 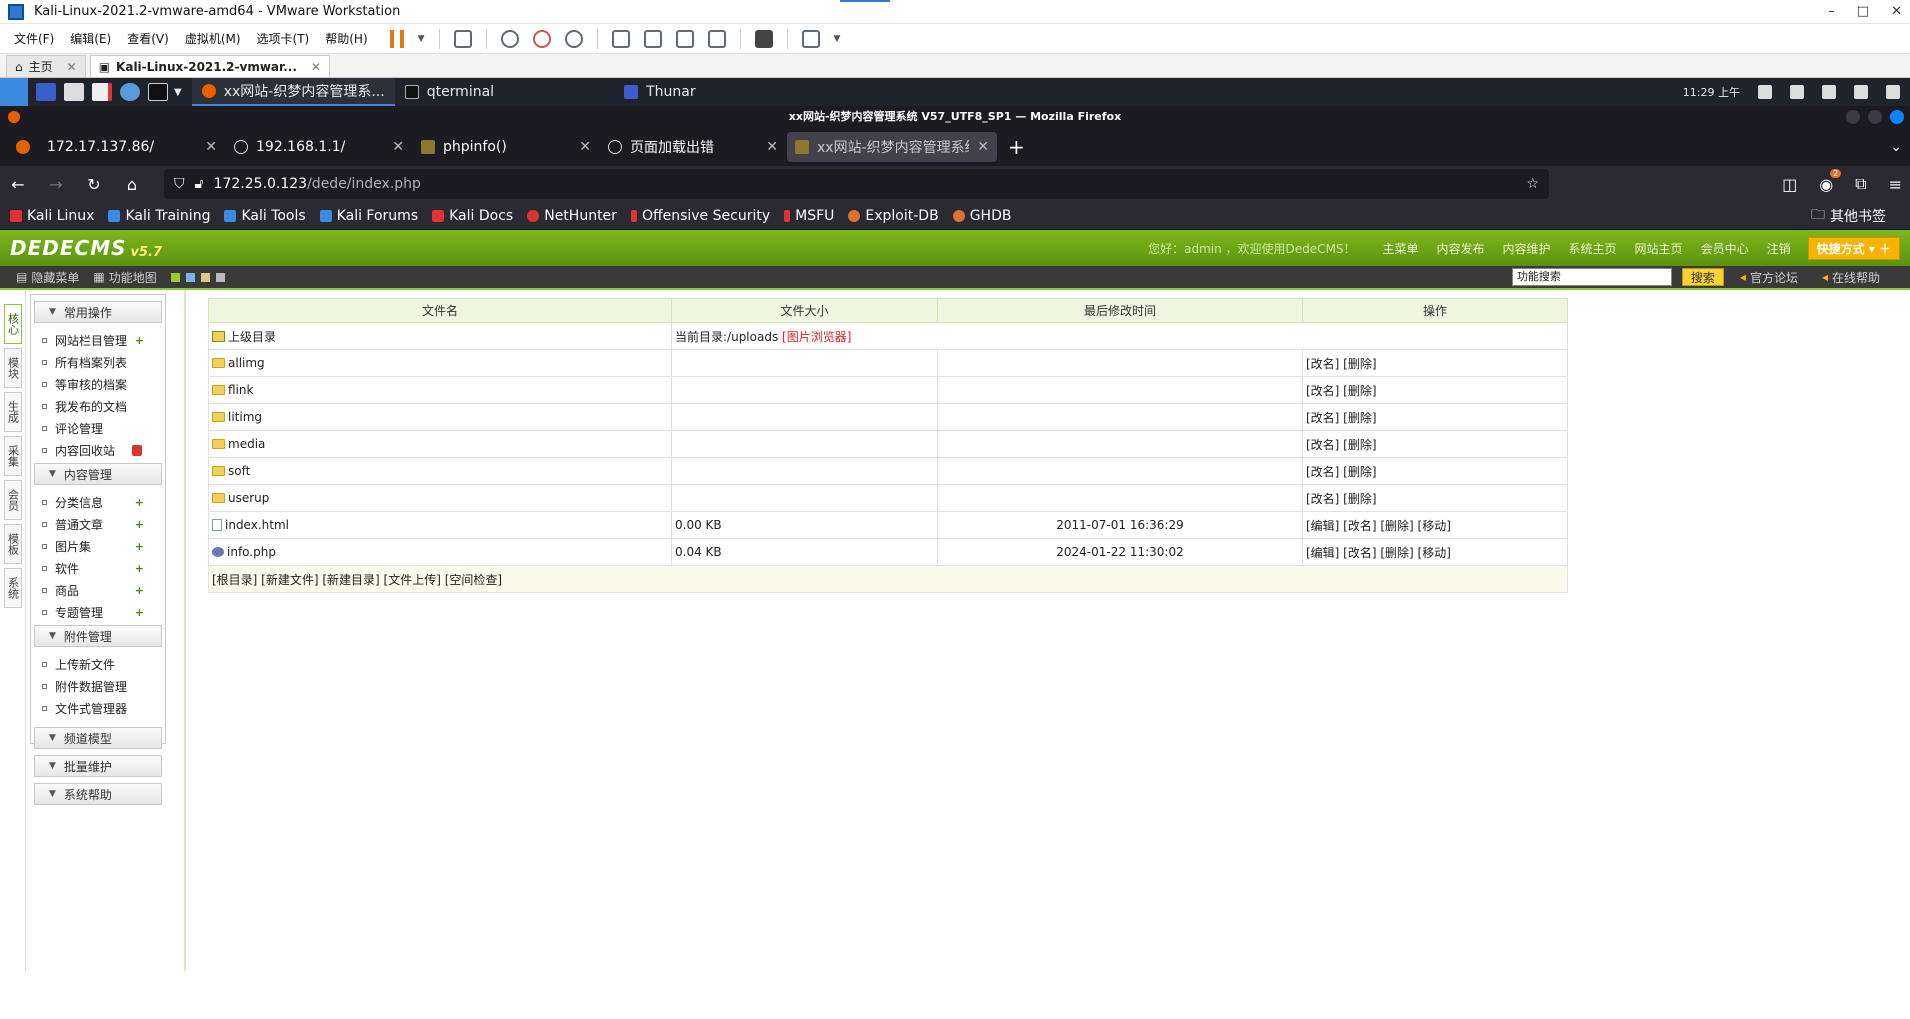 What do you see at coordinates (440, 390) in the screenshot?
I see `file-link: flink` at bounding box center [440, 390].